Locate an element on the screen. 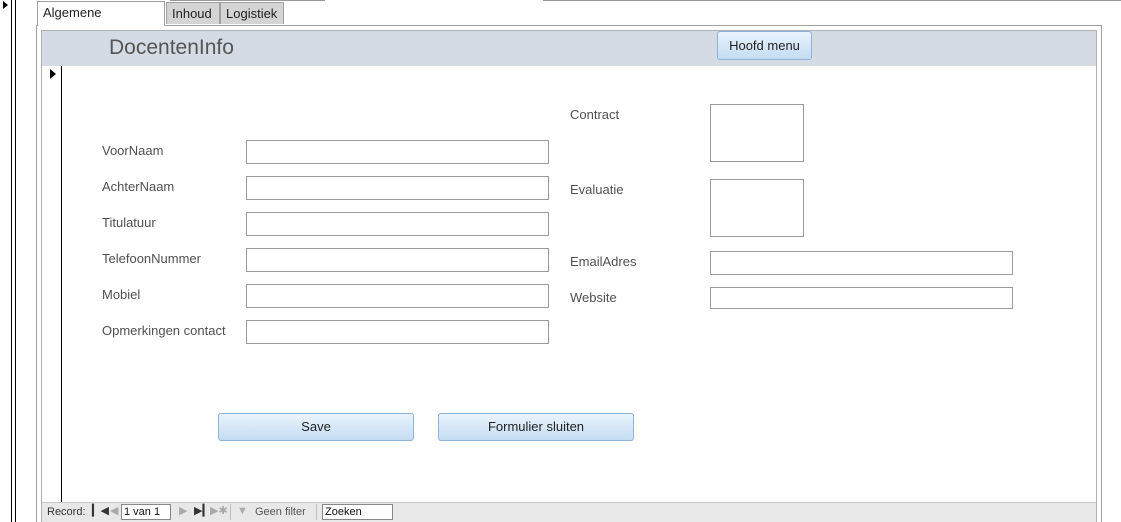  save-button: Save is located at coordinates (316, 427).